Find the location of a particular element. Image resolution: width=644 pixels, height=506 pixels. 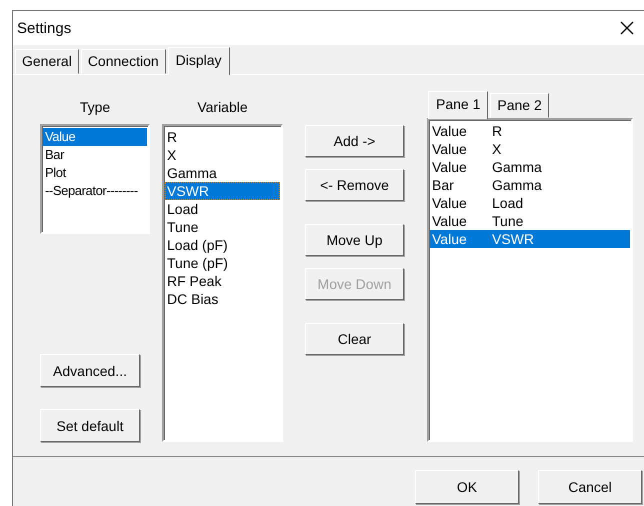

list-item: Value is located at coordinates (95, 137).